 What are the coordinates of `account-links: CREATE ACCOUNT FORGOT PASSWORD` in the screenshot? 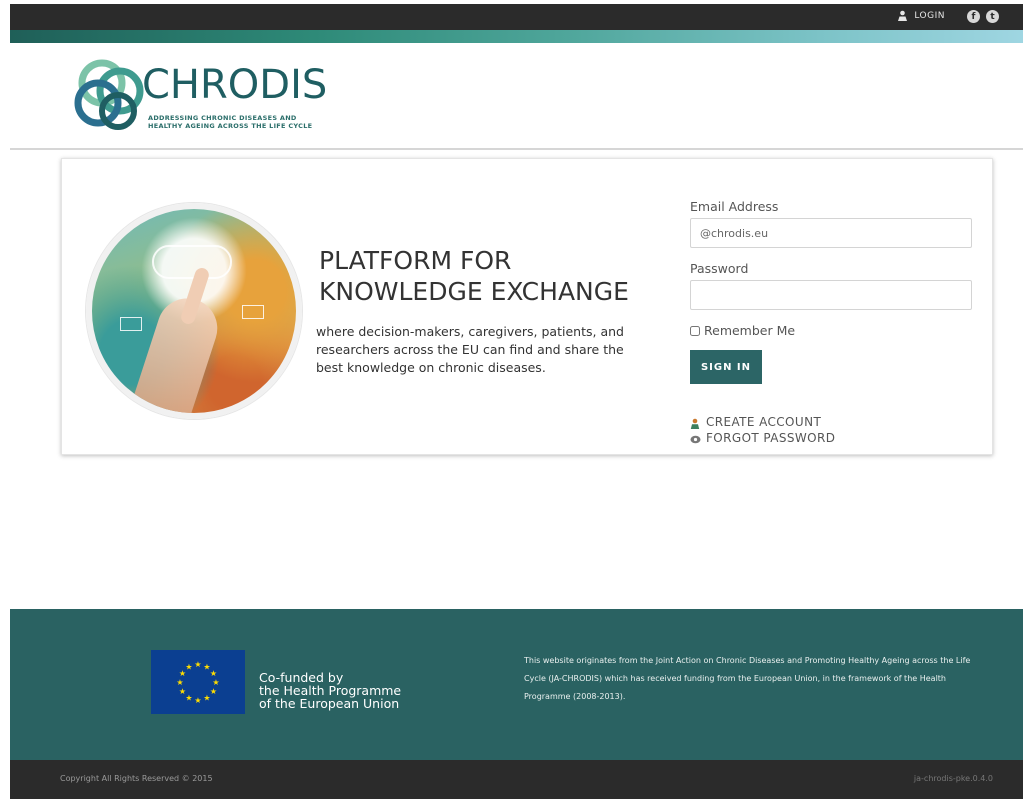 It's located at (831, 430).